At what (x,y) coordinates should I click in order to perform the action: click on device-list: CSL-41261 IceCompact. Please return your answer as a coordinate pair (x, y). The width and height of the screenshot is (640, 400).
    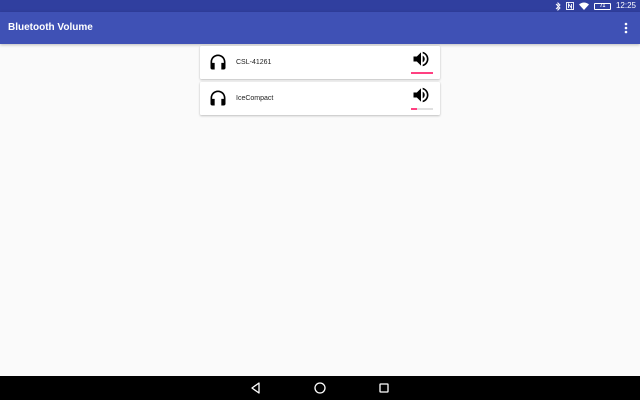
    Looking at the image, I should click on (320, 82).